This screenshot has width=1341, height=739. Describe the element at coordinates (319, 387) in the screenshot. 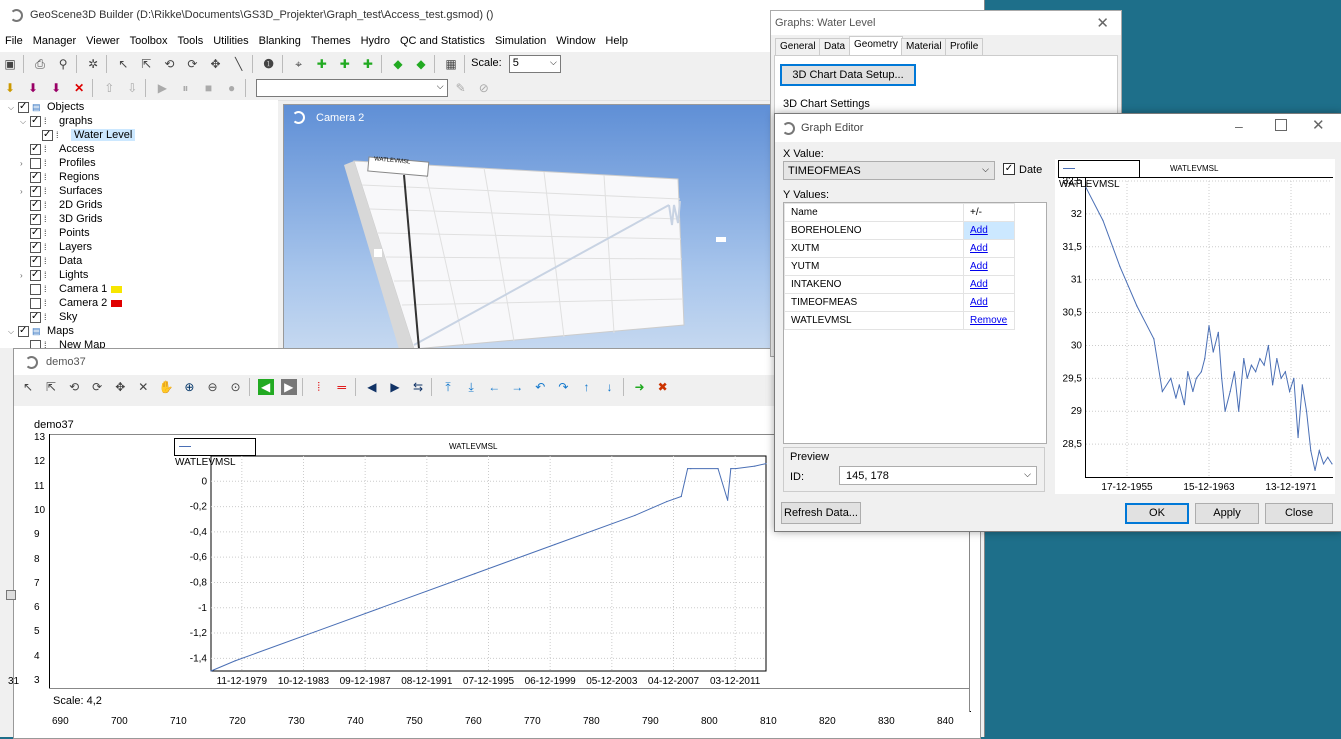

I see `vline-icon: ⦙` at that location.